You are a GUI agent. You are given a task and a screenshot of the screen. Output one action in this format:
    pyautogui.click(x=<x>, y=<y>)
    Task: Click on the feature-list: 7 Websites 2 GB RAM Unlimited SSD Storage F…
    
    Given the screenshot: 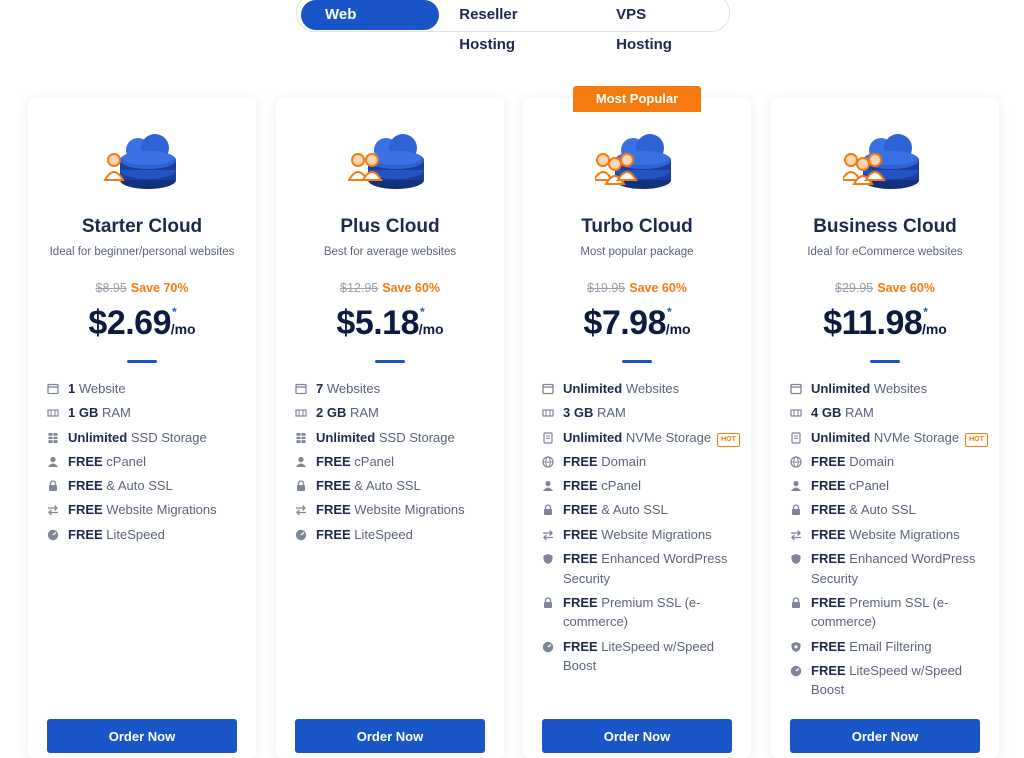 What is the action you would take?
    pyautogui.click(x=397, y=464)
    